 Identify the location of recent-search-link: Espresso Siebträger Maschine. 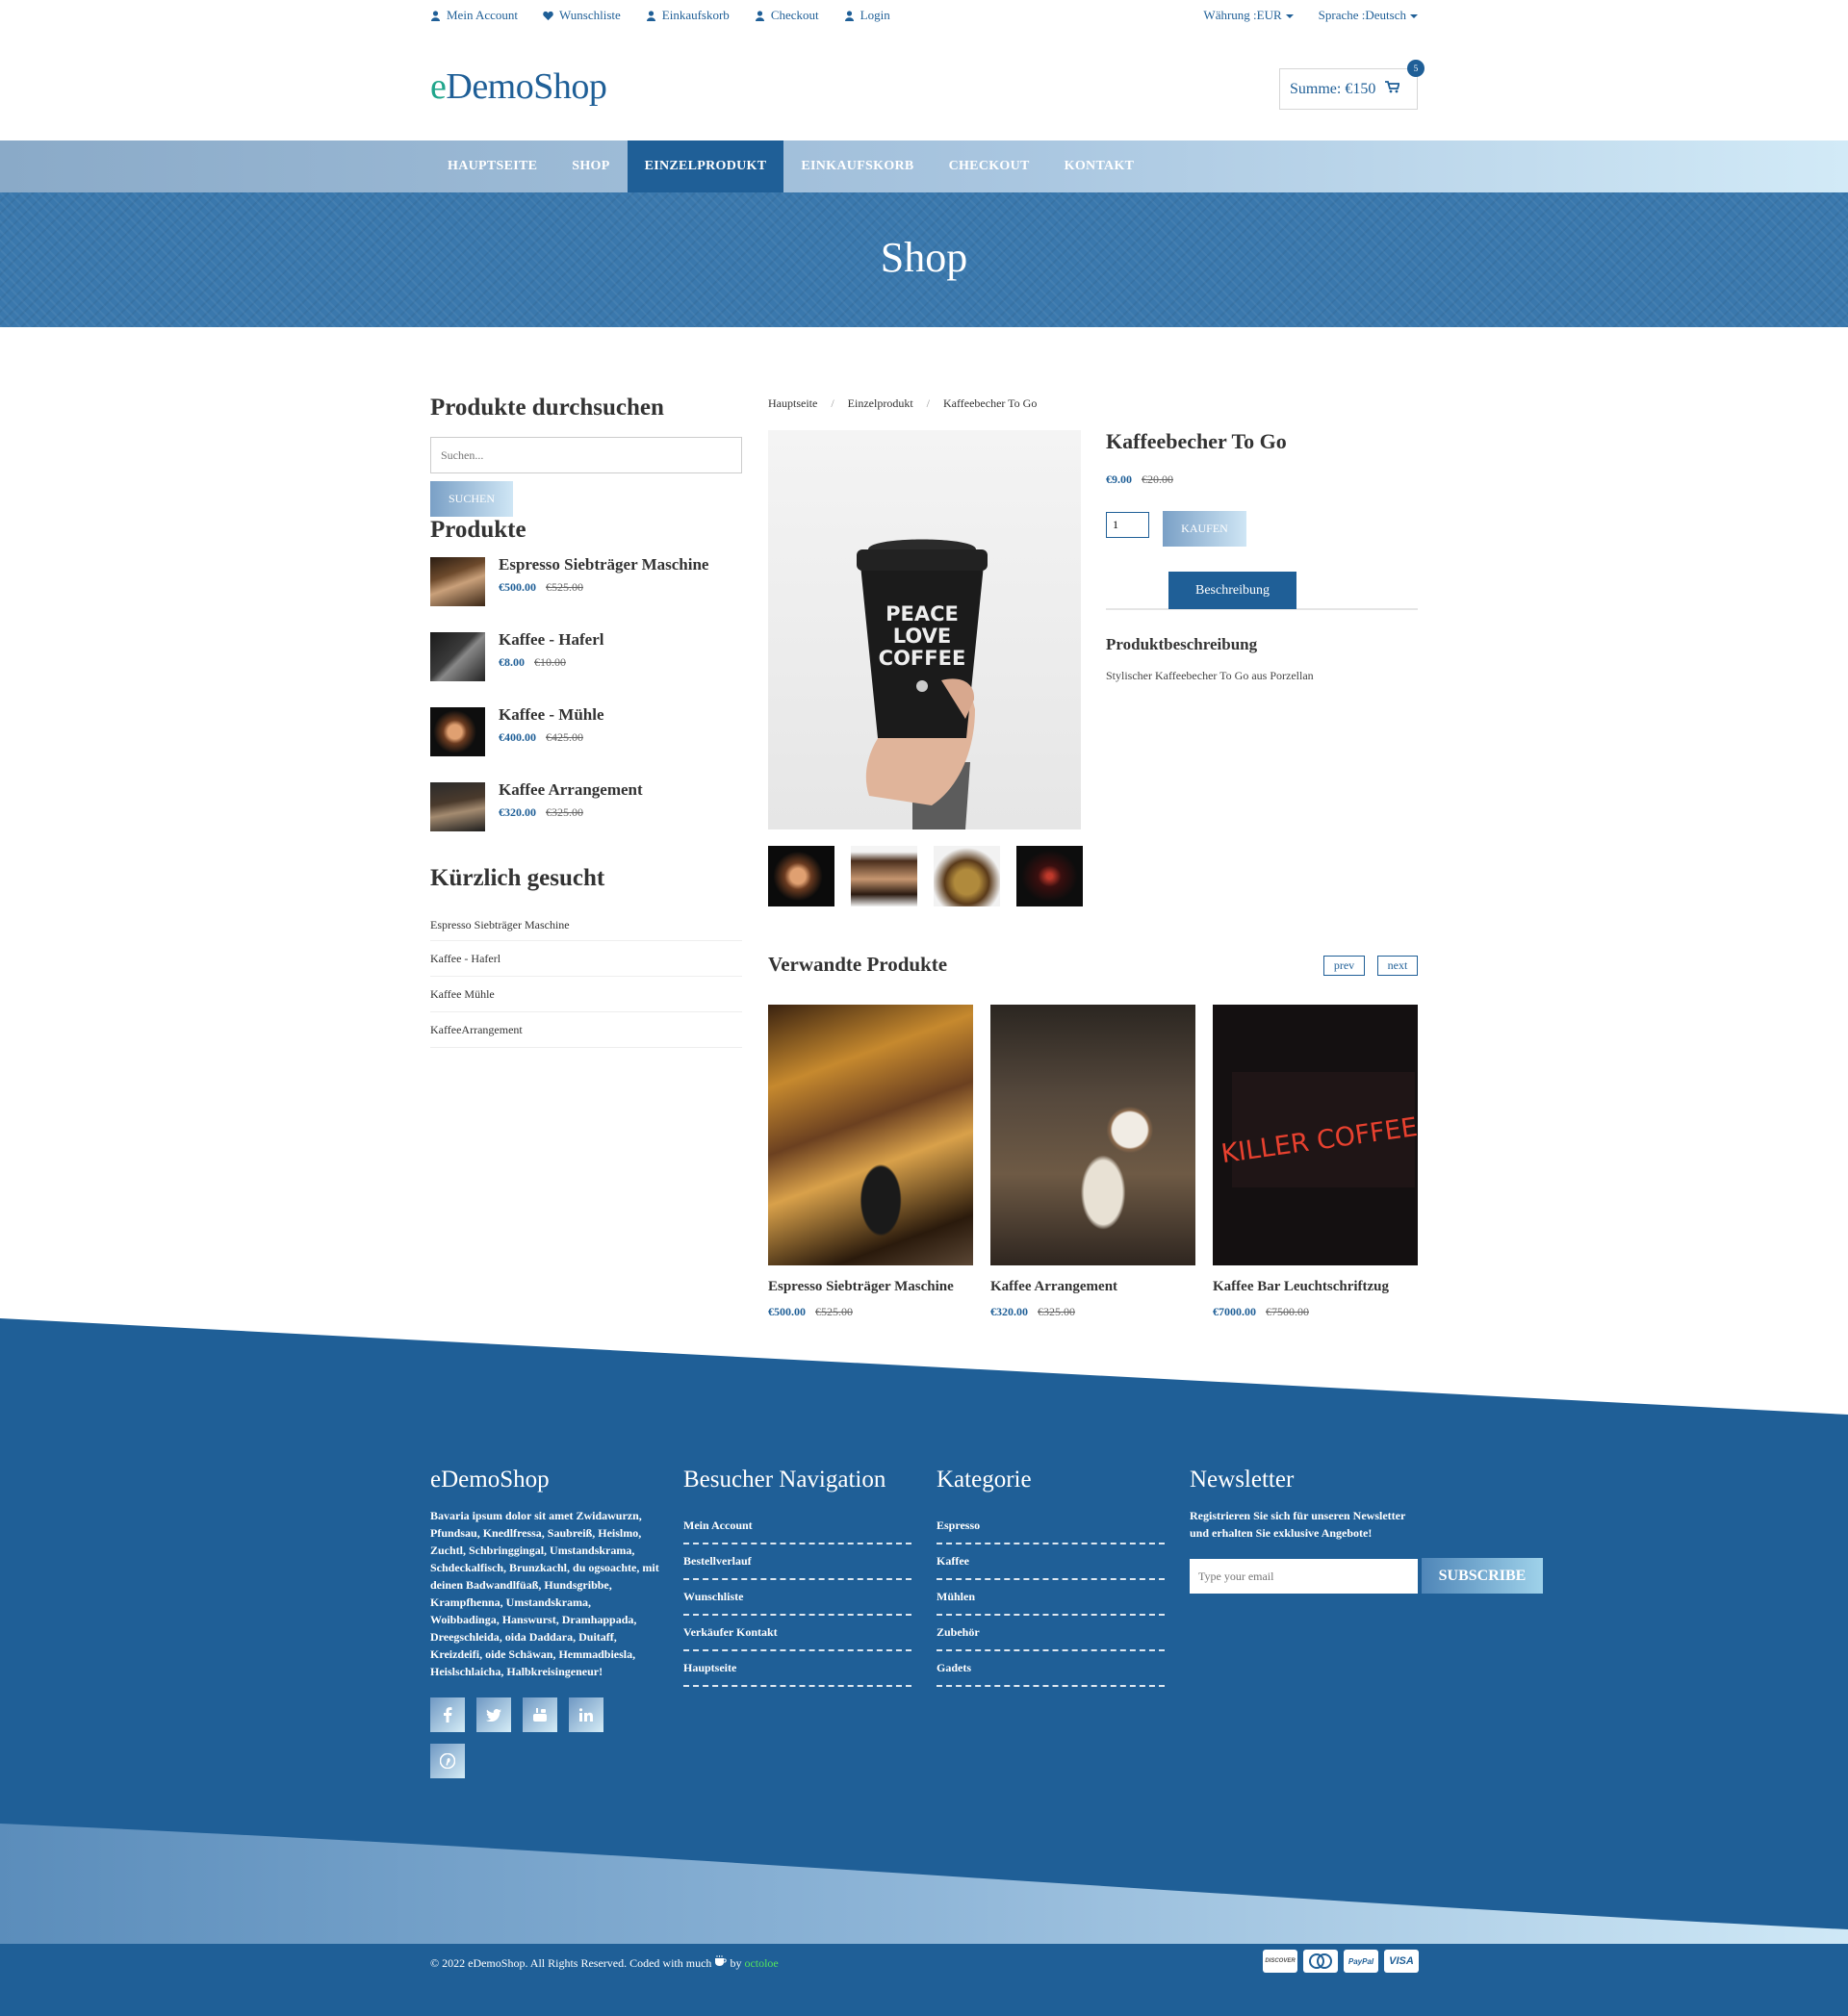
(586, 925).